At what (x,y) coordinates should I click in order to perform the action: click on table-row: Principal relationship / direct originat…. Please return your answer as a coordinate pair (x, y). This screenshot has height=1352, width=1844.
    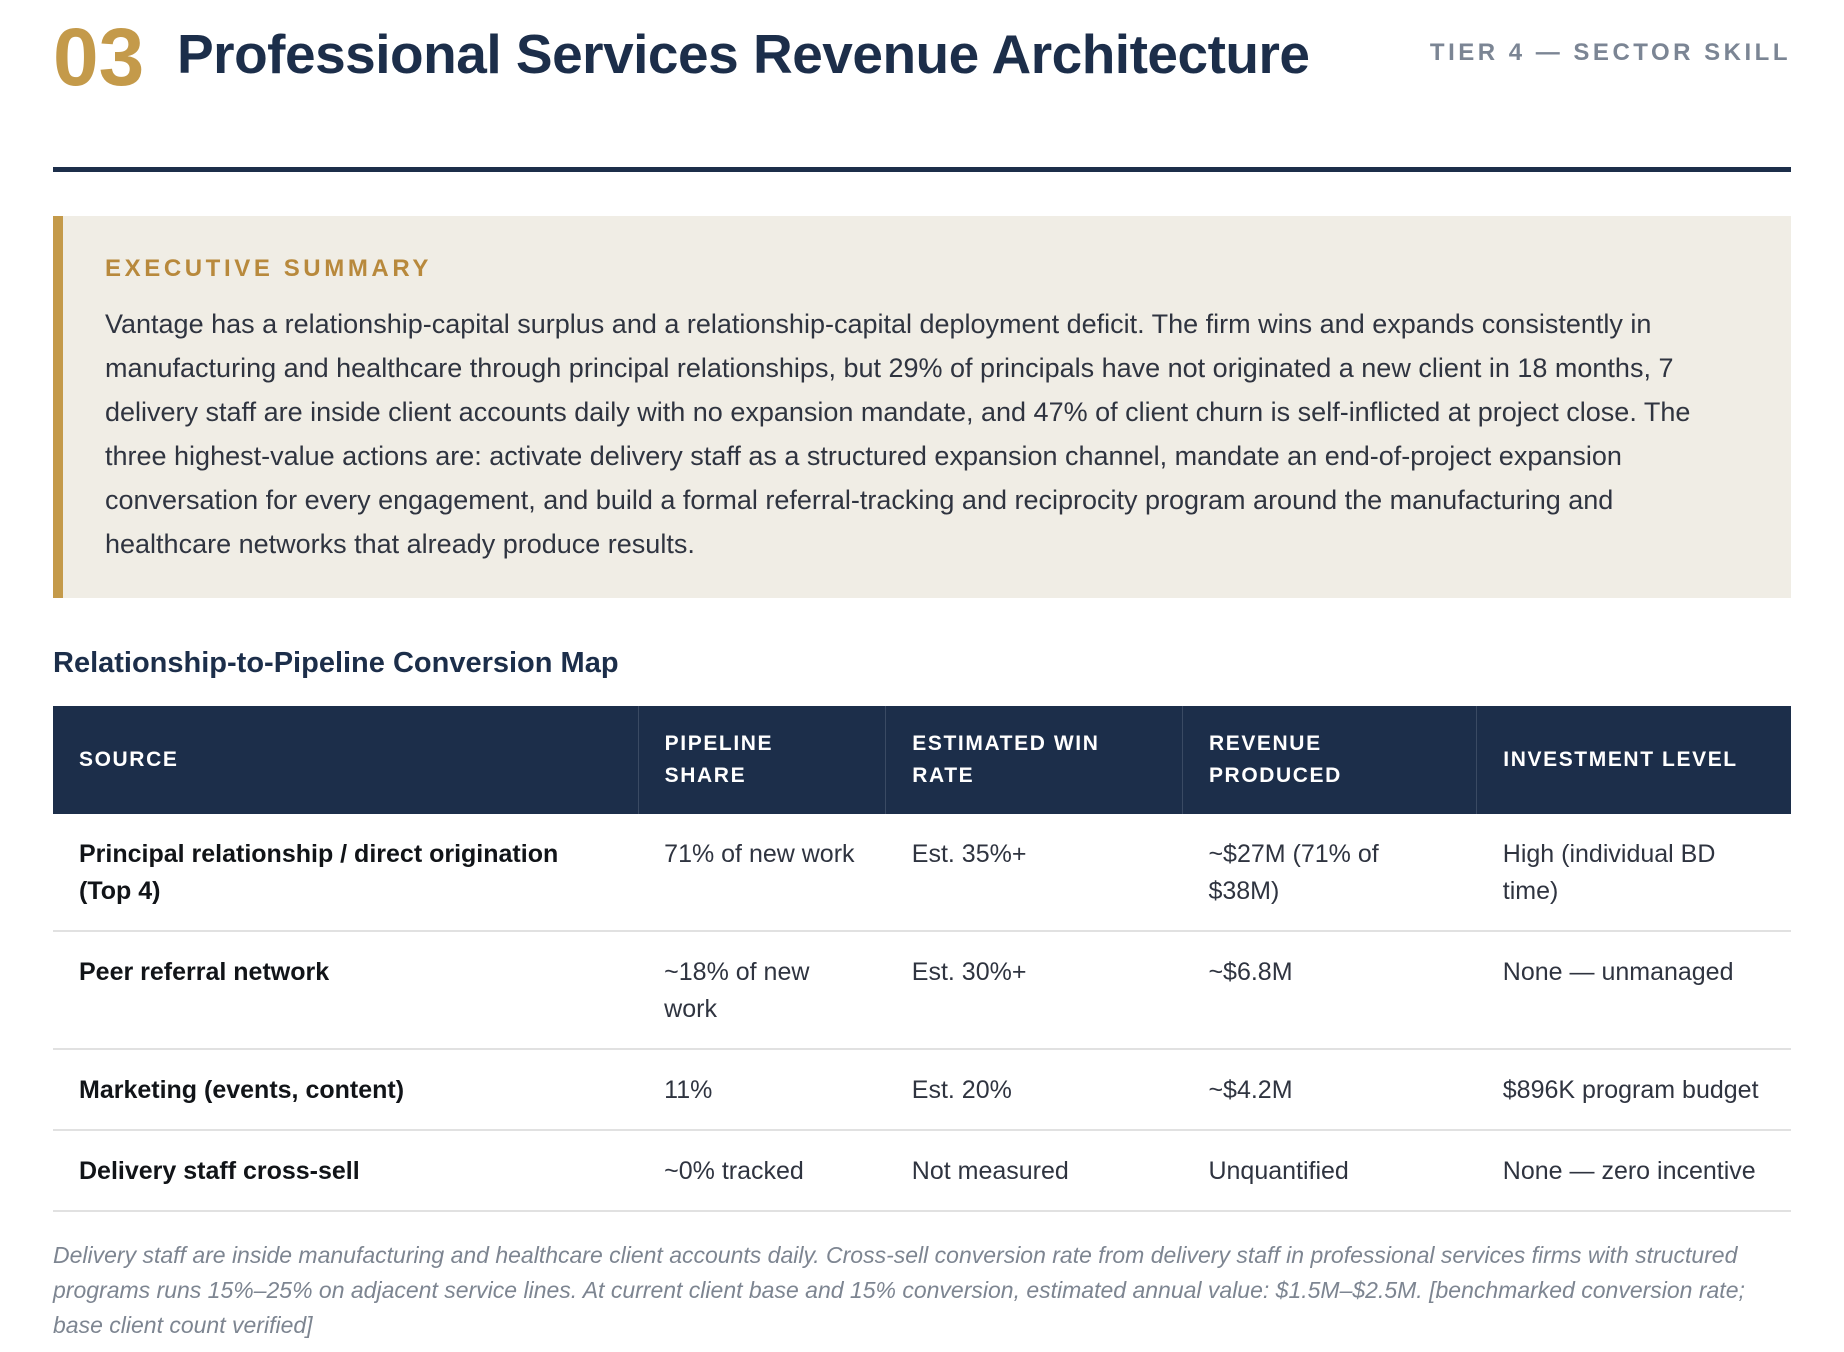
    Looking at the image, I should click on (922, 873).